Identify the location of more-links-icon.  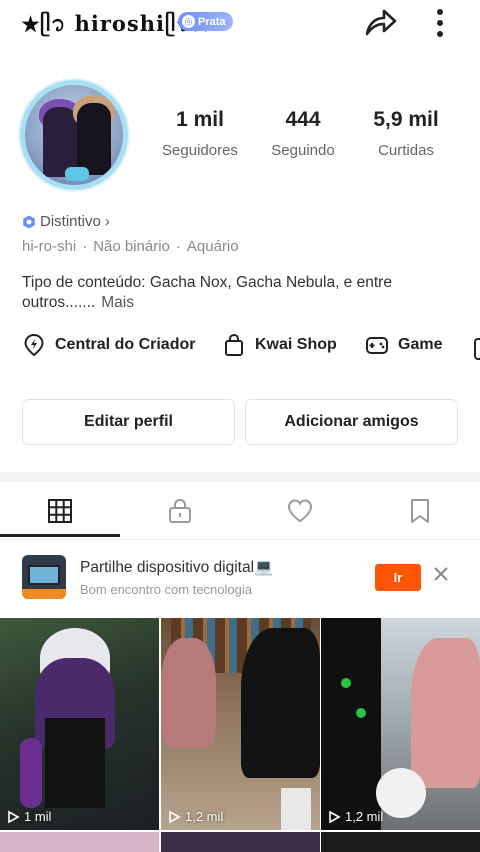
(477, 349).